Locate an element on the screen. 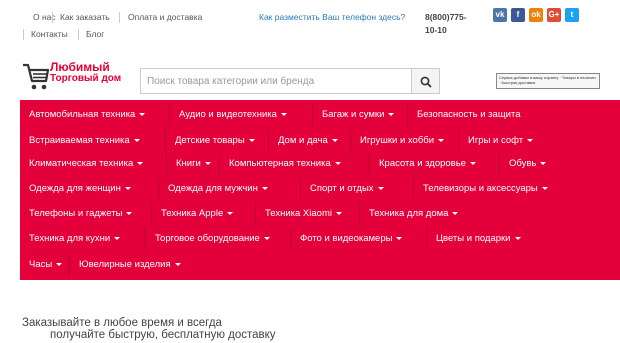 This screenshot has height=343, width=620. category-item: Цветы и подарки is located at coordinates (484, 239).